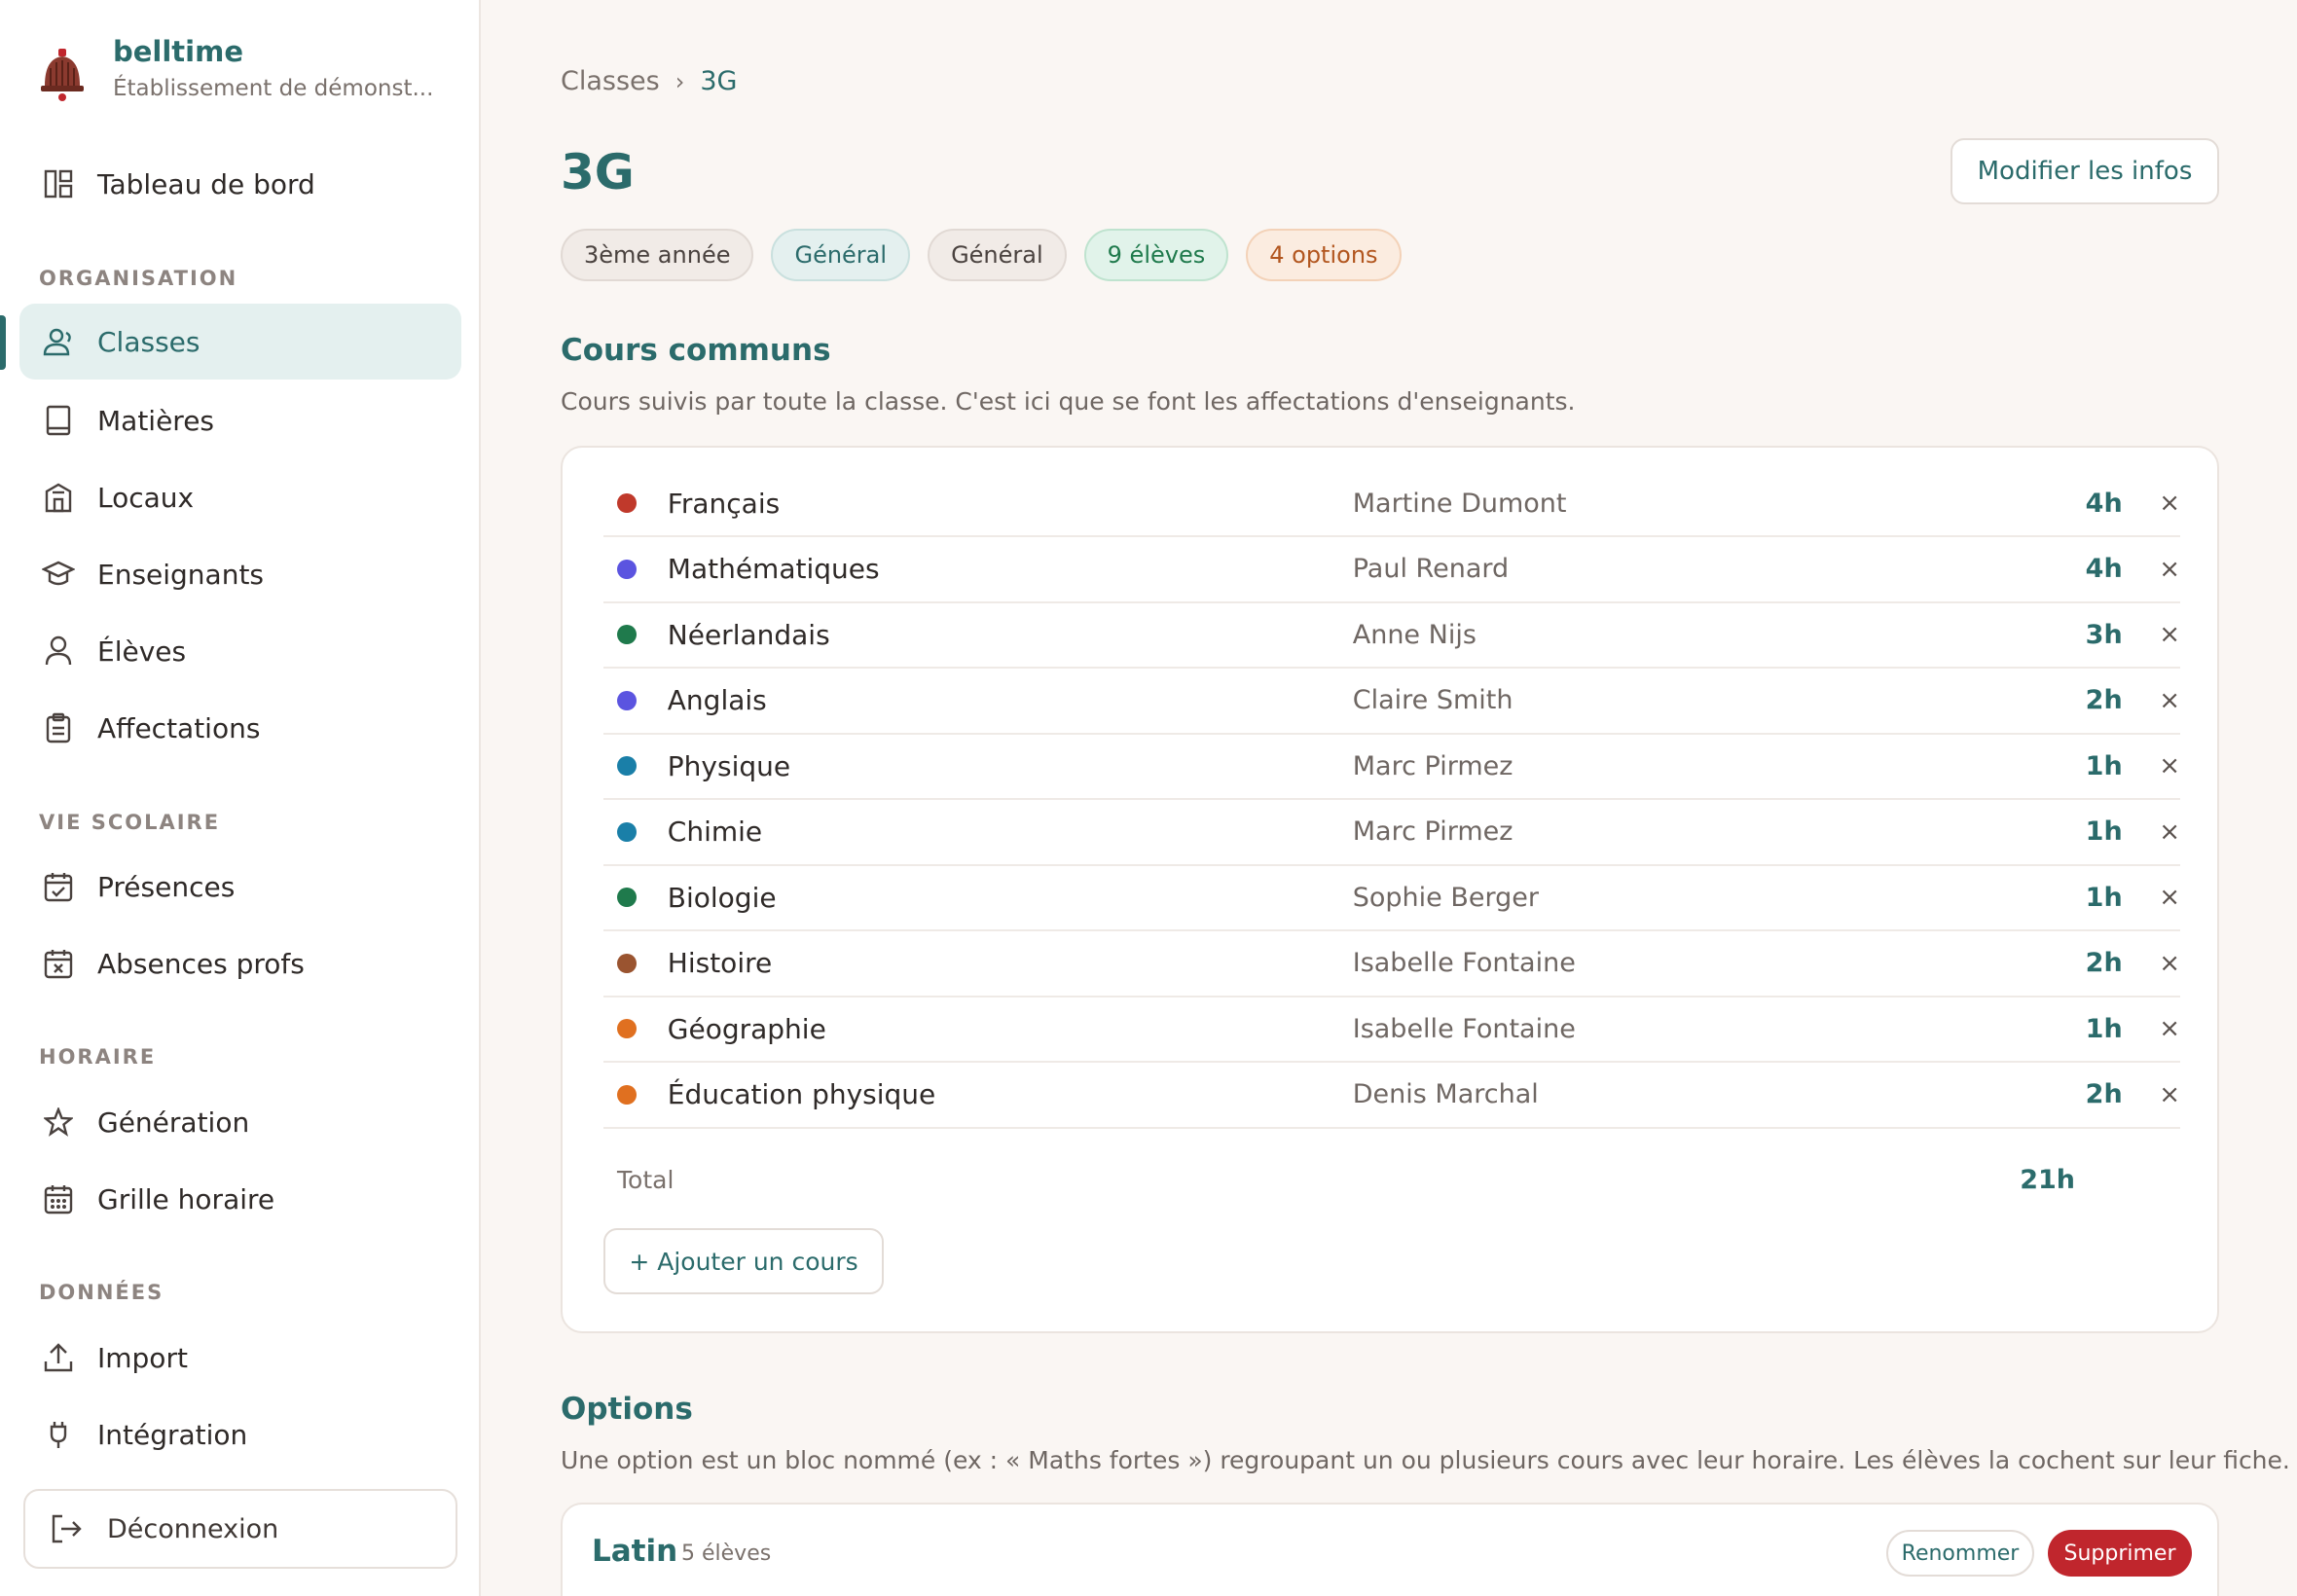 The image size is (2297, 1596). Describe the element at coordinates (1391, 1179) in the screenshot. I see `total-row: Total 21h` at that location.